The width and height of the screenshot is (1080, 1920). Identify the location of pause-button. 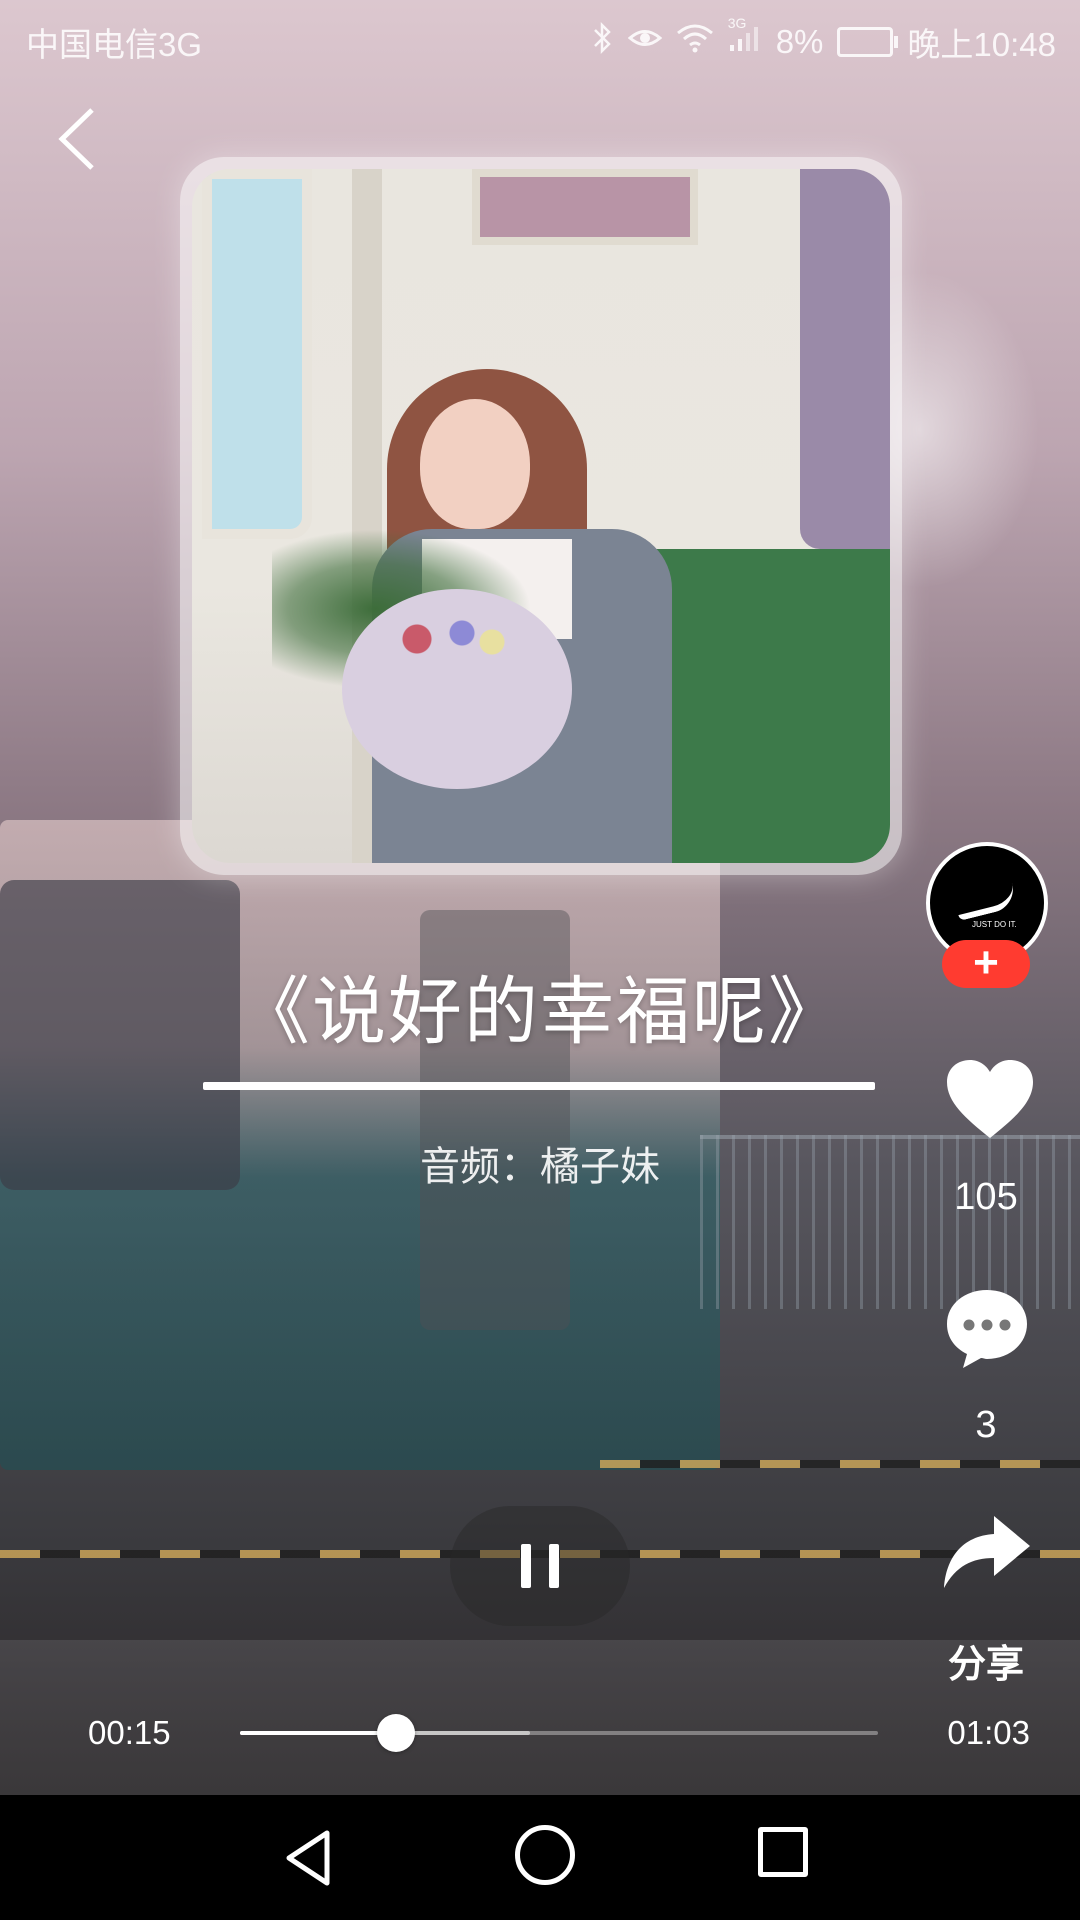
(540, 1566).